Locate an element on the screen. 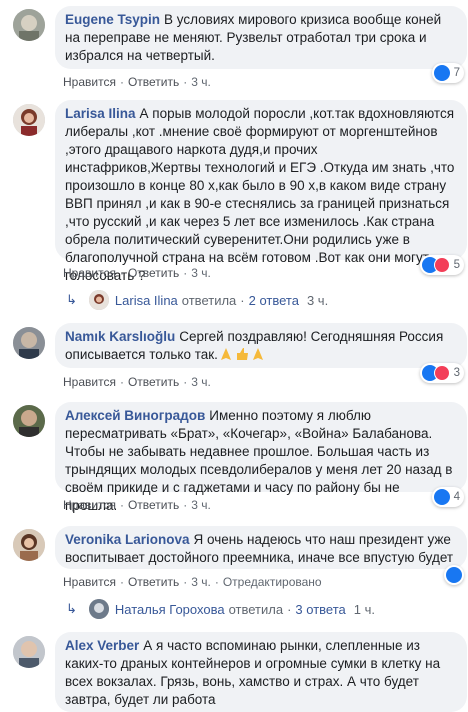  reply-time: 3 ч. is located at coordinates (317, 300).